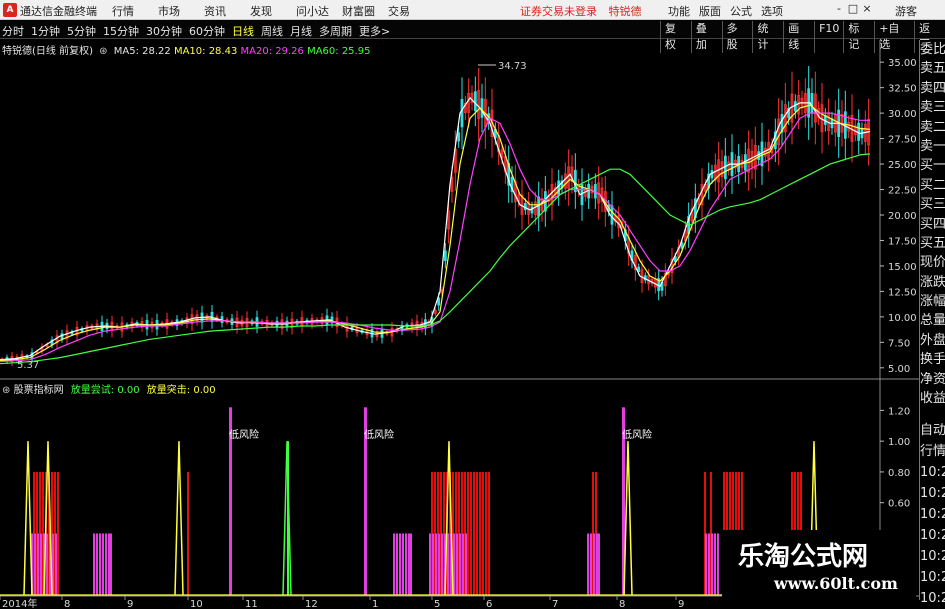  Describe the element at coordinates (932, 224) in the screenshot. I see `quote-label-9: 买四` at that location.